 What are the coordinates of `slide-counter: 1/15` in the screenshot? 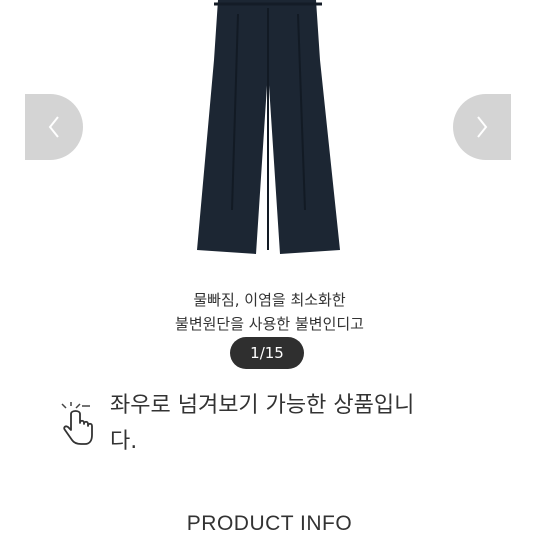 It's located at (267, 353).